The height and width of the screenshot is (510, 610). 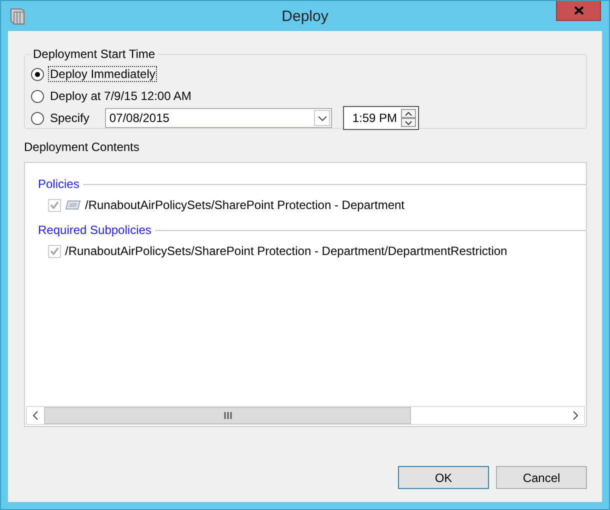 I want to click on dropdown-button, so click(x=322, y=118).